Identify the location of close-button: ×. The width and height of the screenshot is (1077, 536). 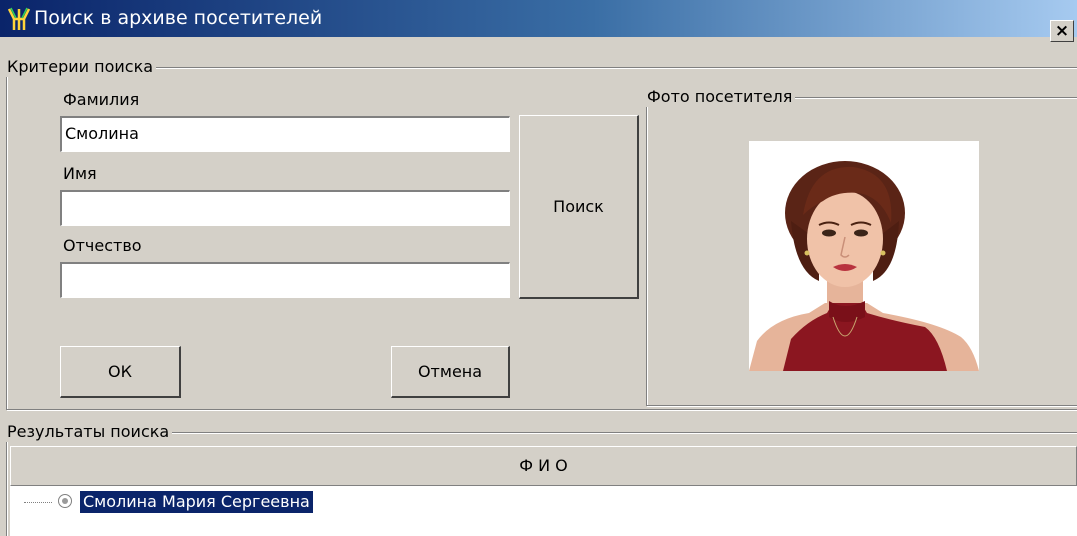
(1062, 31).